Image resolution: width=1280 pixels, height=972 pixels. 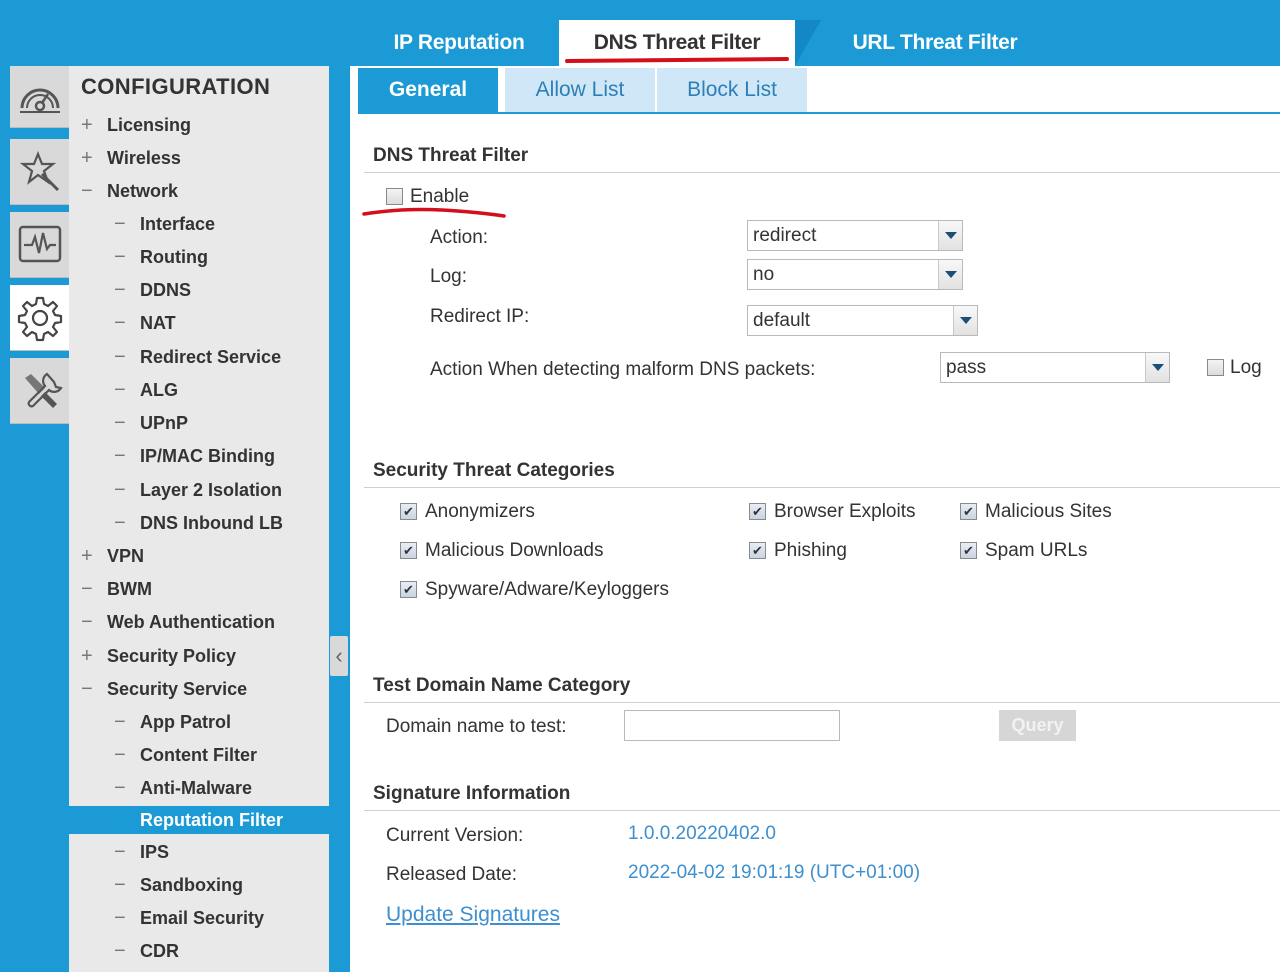 I want to click on red-annotation-underline-enable, so click(x=434, y=212).